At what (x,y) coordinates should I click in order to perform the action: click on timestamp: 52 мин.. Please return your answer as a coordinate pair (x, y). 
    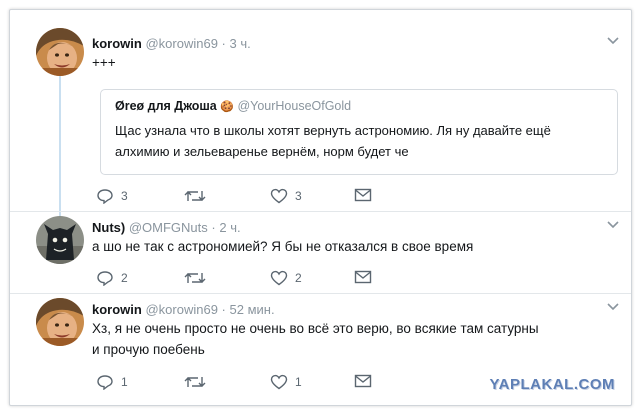
    Looking at the image, I should click on (252, 309).